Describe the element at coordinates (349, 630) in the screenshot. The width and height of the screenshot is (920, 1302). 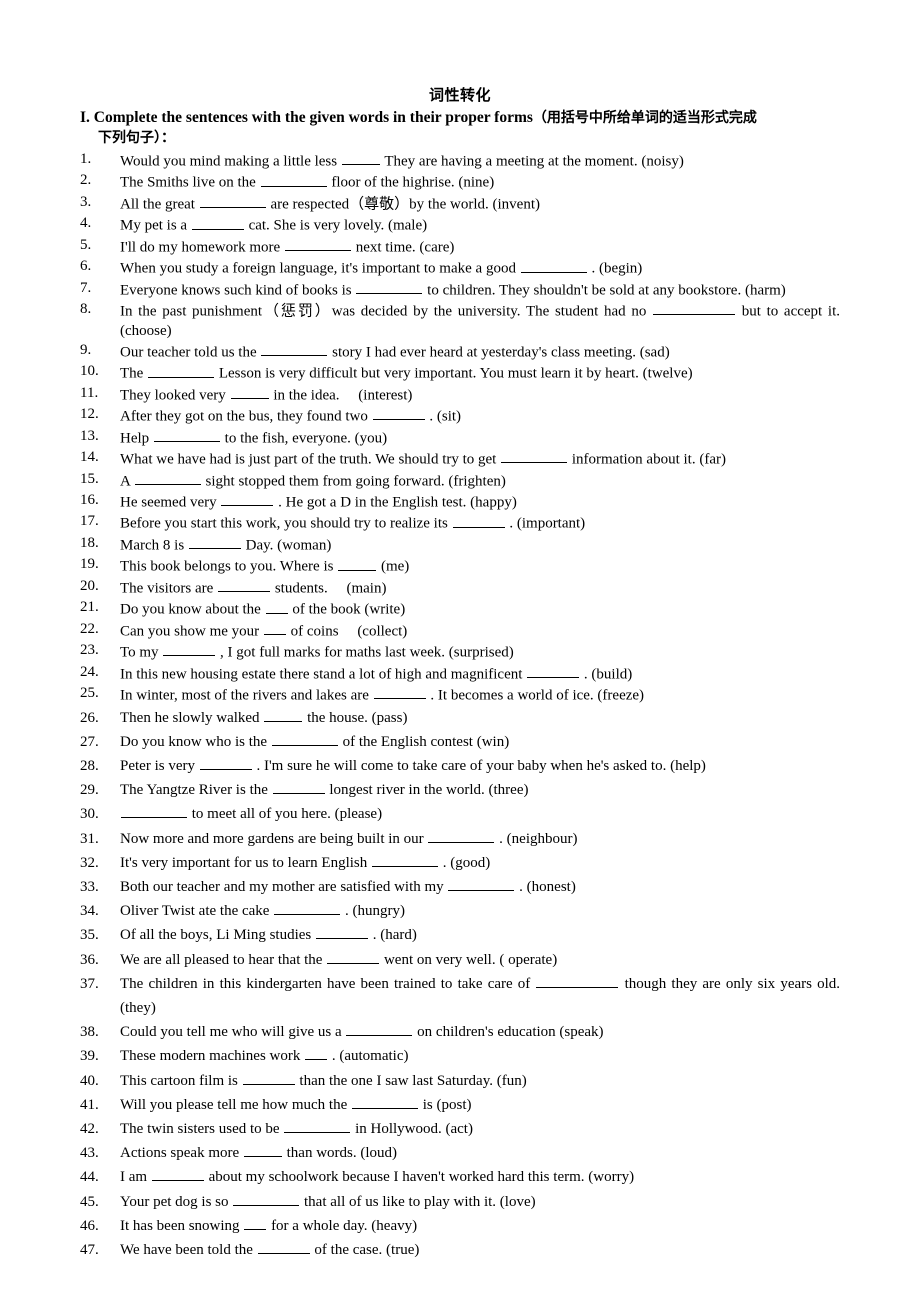
I see `question-text-after-blank: of coins (collect)` at that location.